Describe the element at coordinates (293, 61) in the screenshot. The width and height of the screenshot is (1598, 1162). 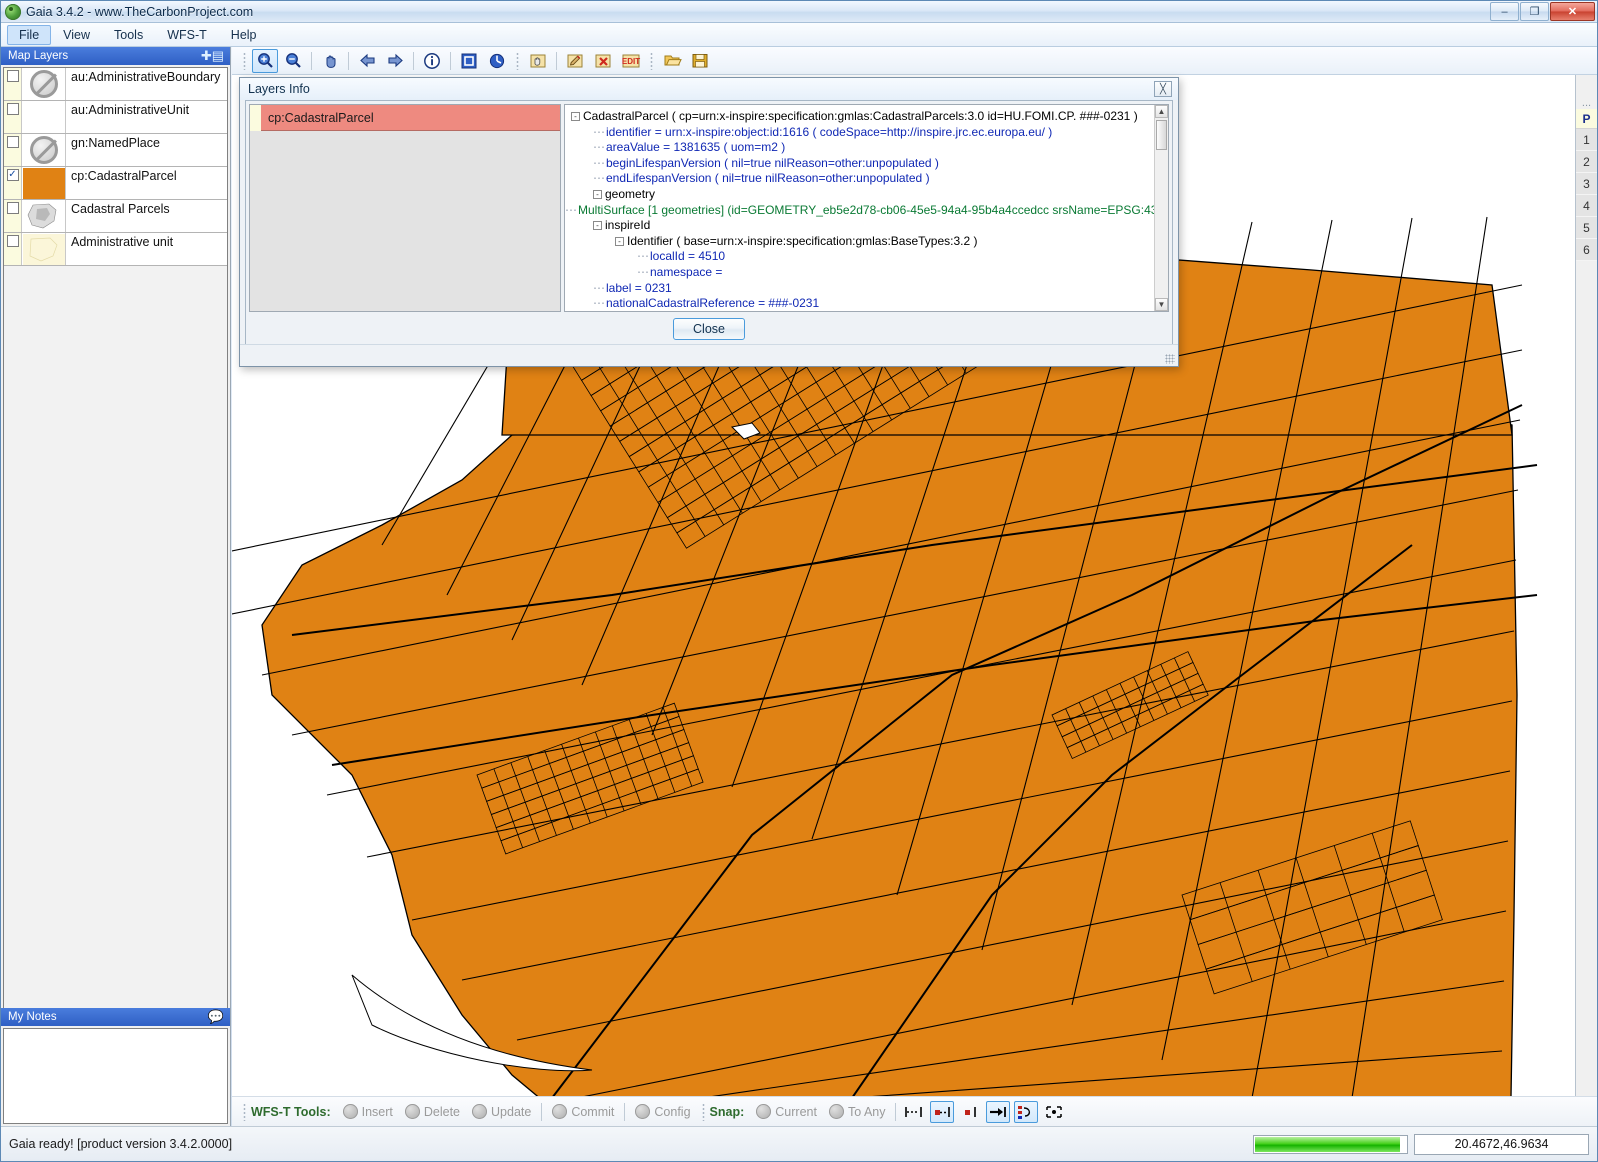
I see `zoom-out-icon` at that location.